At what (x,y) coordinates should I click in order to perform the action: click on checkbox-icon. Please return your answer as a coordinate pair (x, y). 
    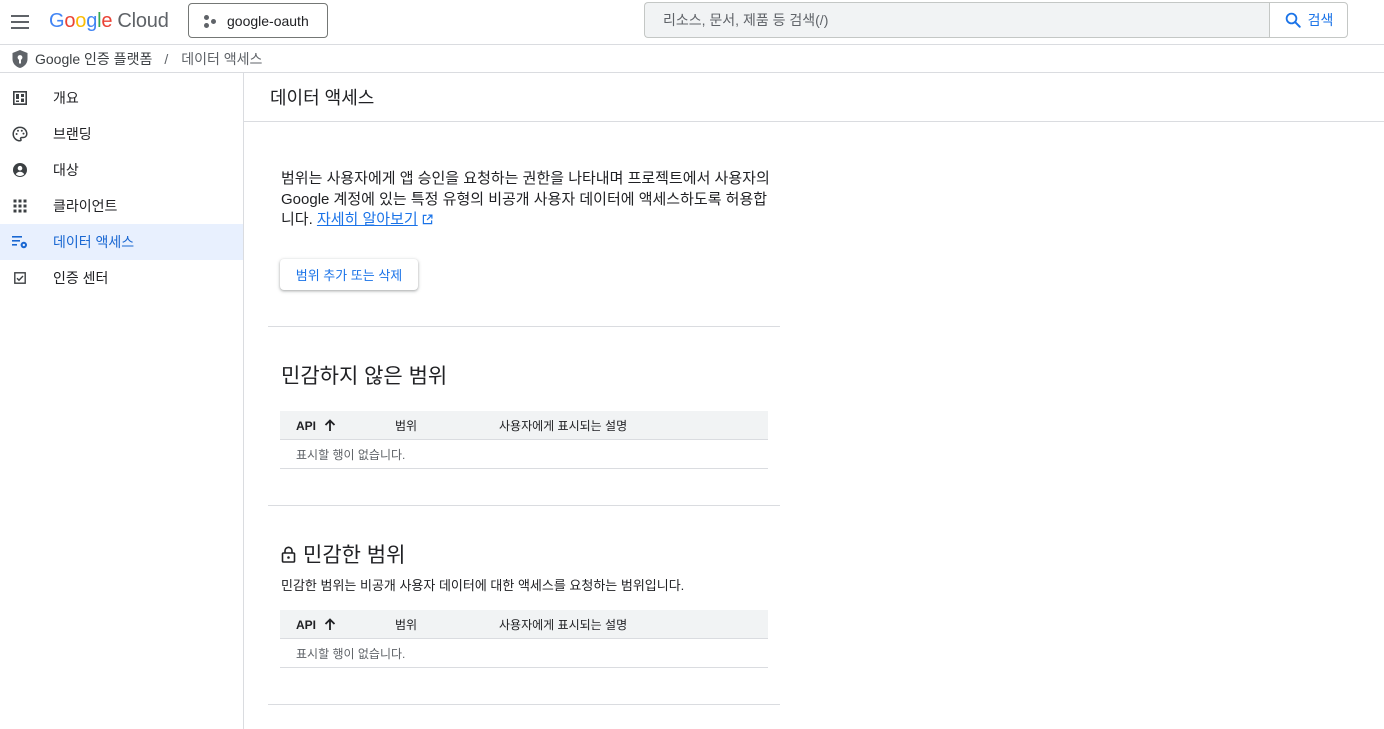
    Looking at the image, I should click on (20, 278).